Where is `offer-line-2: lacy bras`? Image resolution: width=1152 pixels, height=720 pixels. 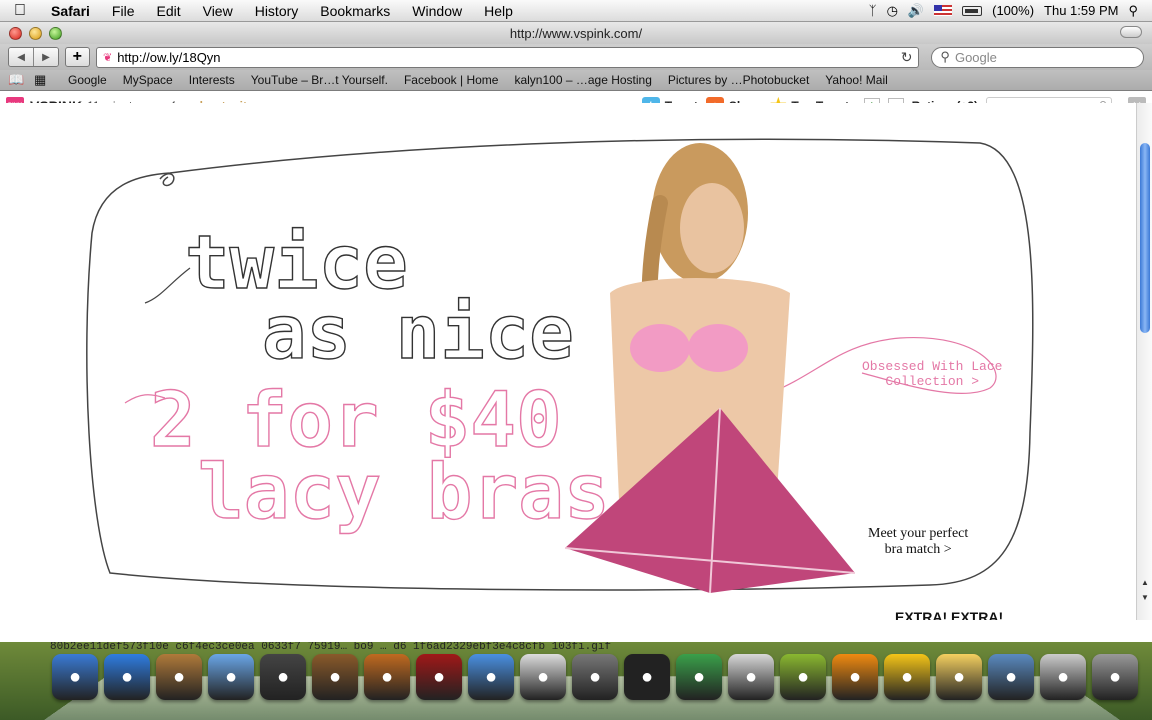
offer-line-2: lacy bras is located at coordinates (404, 491).